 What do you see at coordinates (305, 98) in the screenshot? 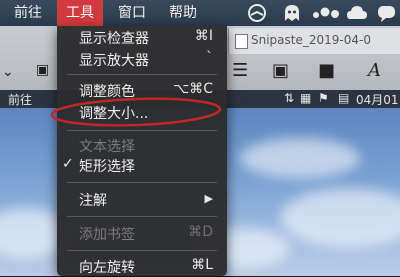
I see `grid-icon: ▦` at bounding box center [305, 98].